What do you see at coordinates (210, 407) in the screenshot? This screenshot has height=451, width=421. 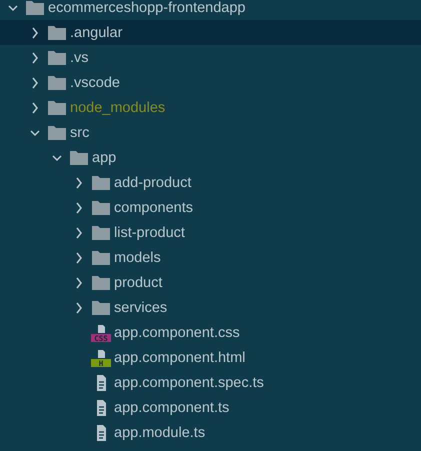 I see `tree-item: app.component.ts` at bounding box center [210, 407].